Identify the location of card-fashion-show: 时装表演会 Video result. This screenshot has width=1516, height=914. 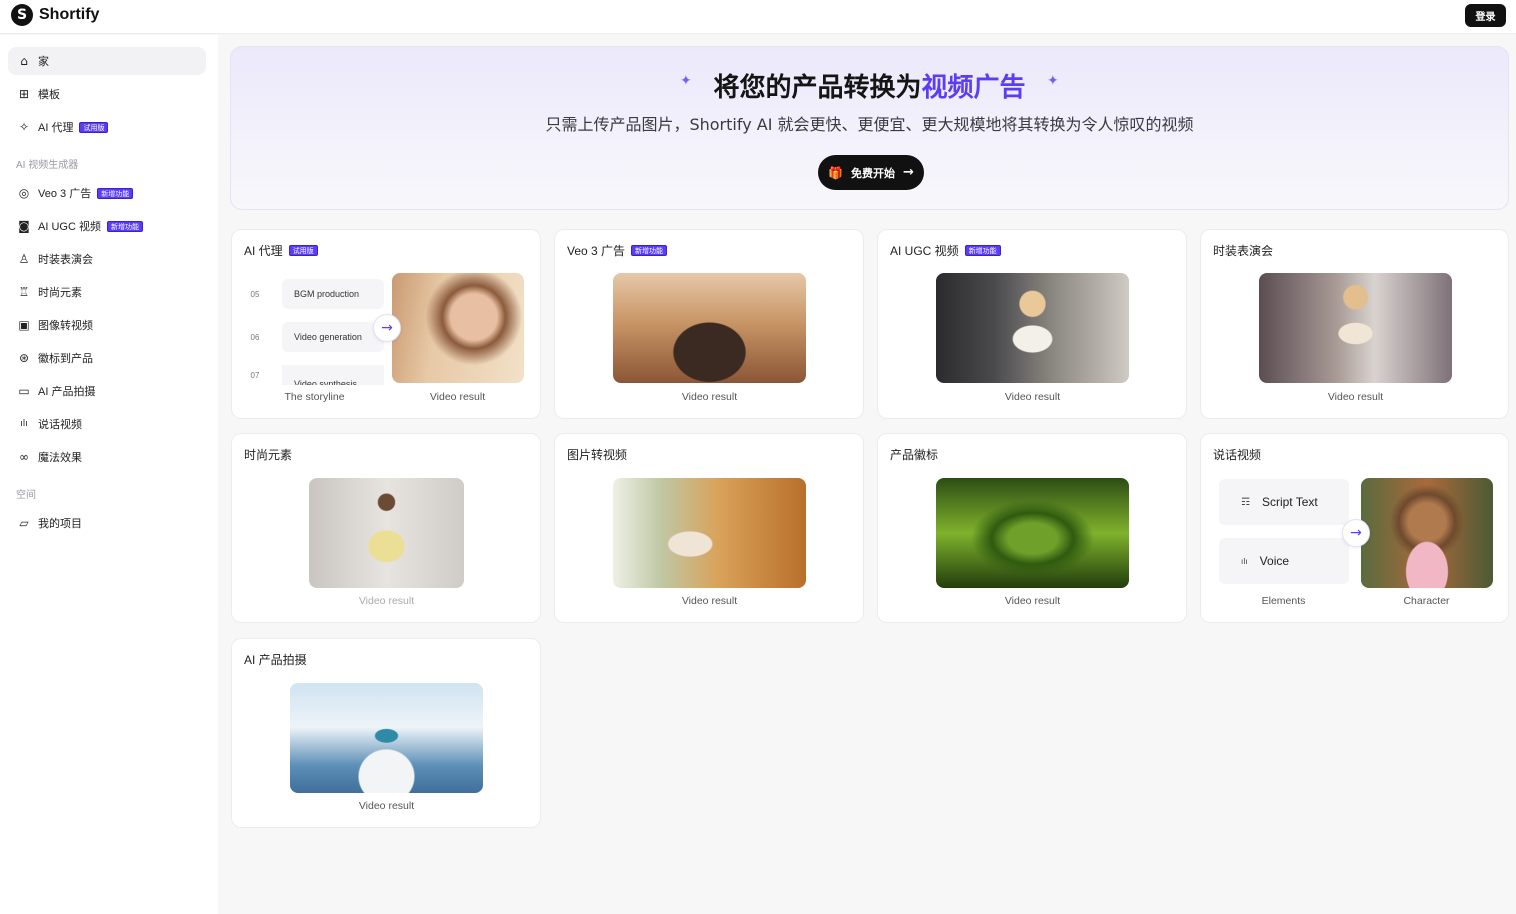
(1354, 324).